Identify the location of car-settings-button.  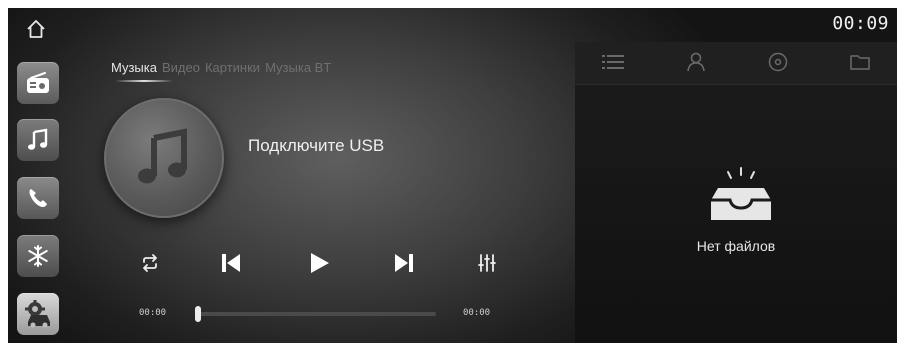
(38, 314).